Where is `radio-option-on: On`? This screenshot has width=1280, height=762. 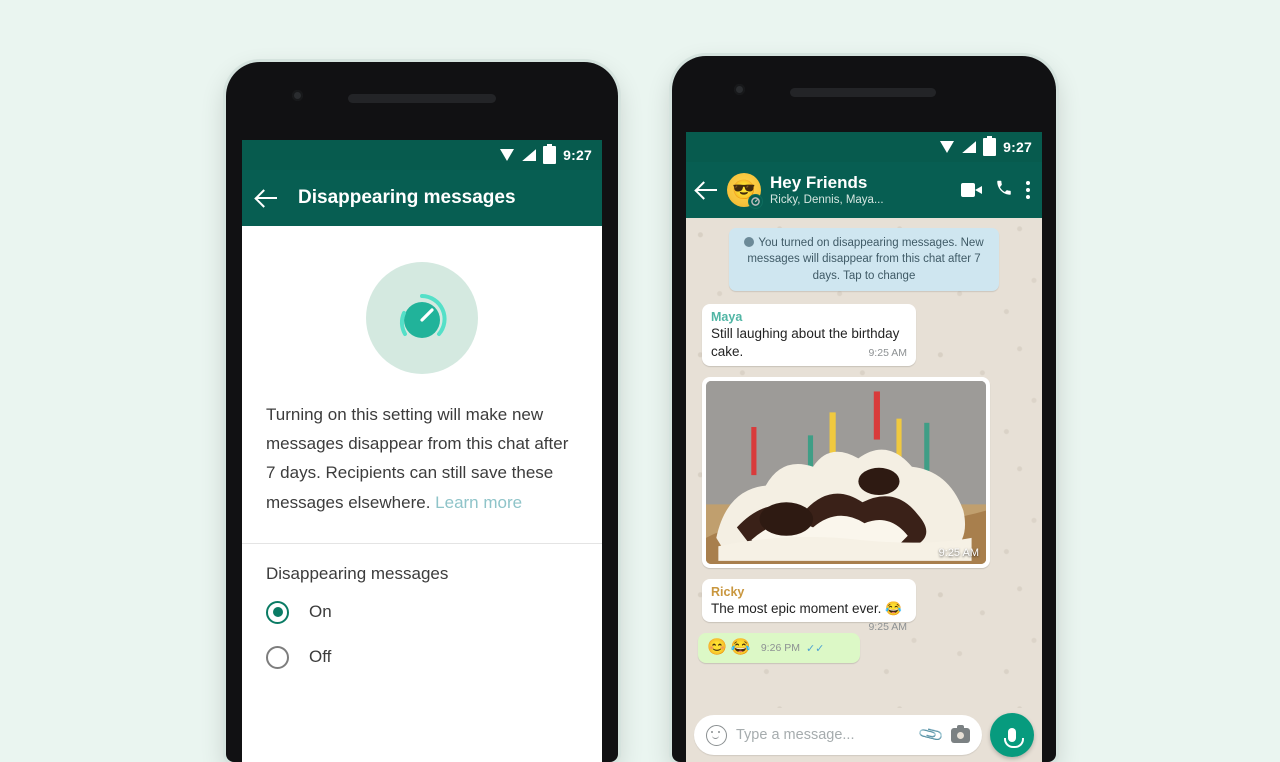 radio-option-on: On is located at coordinates (422, 612).